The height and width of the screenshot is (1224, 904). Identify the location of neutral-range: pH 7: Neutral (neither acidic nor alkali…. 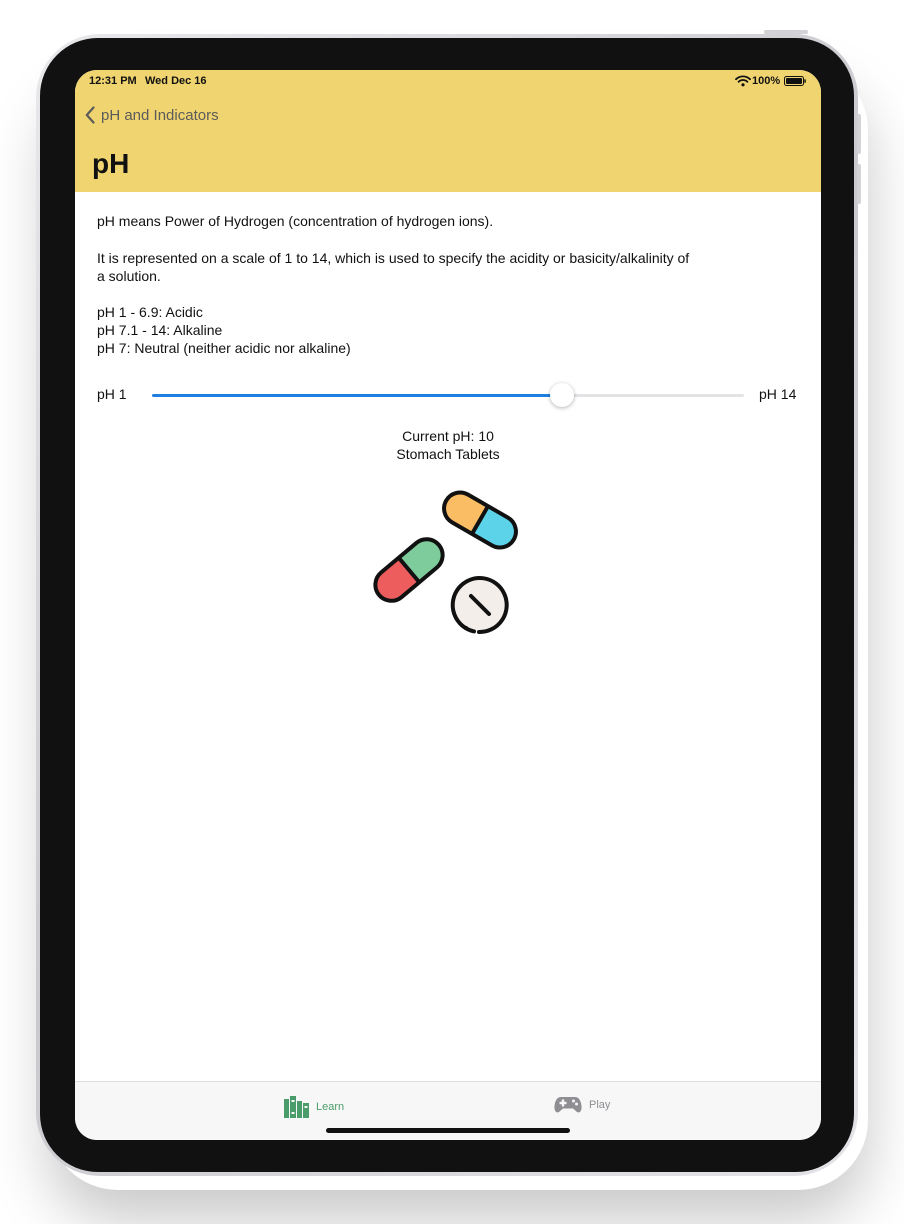
(224, 348).